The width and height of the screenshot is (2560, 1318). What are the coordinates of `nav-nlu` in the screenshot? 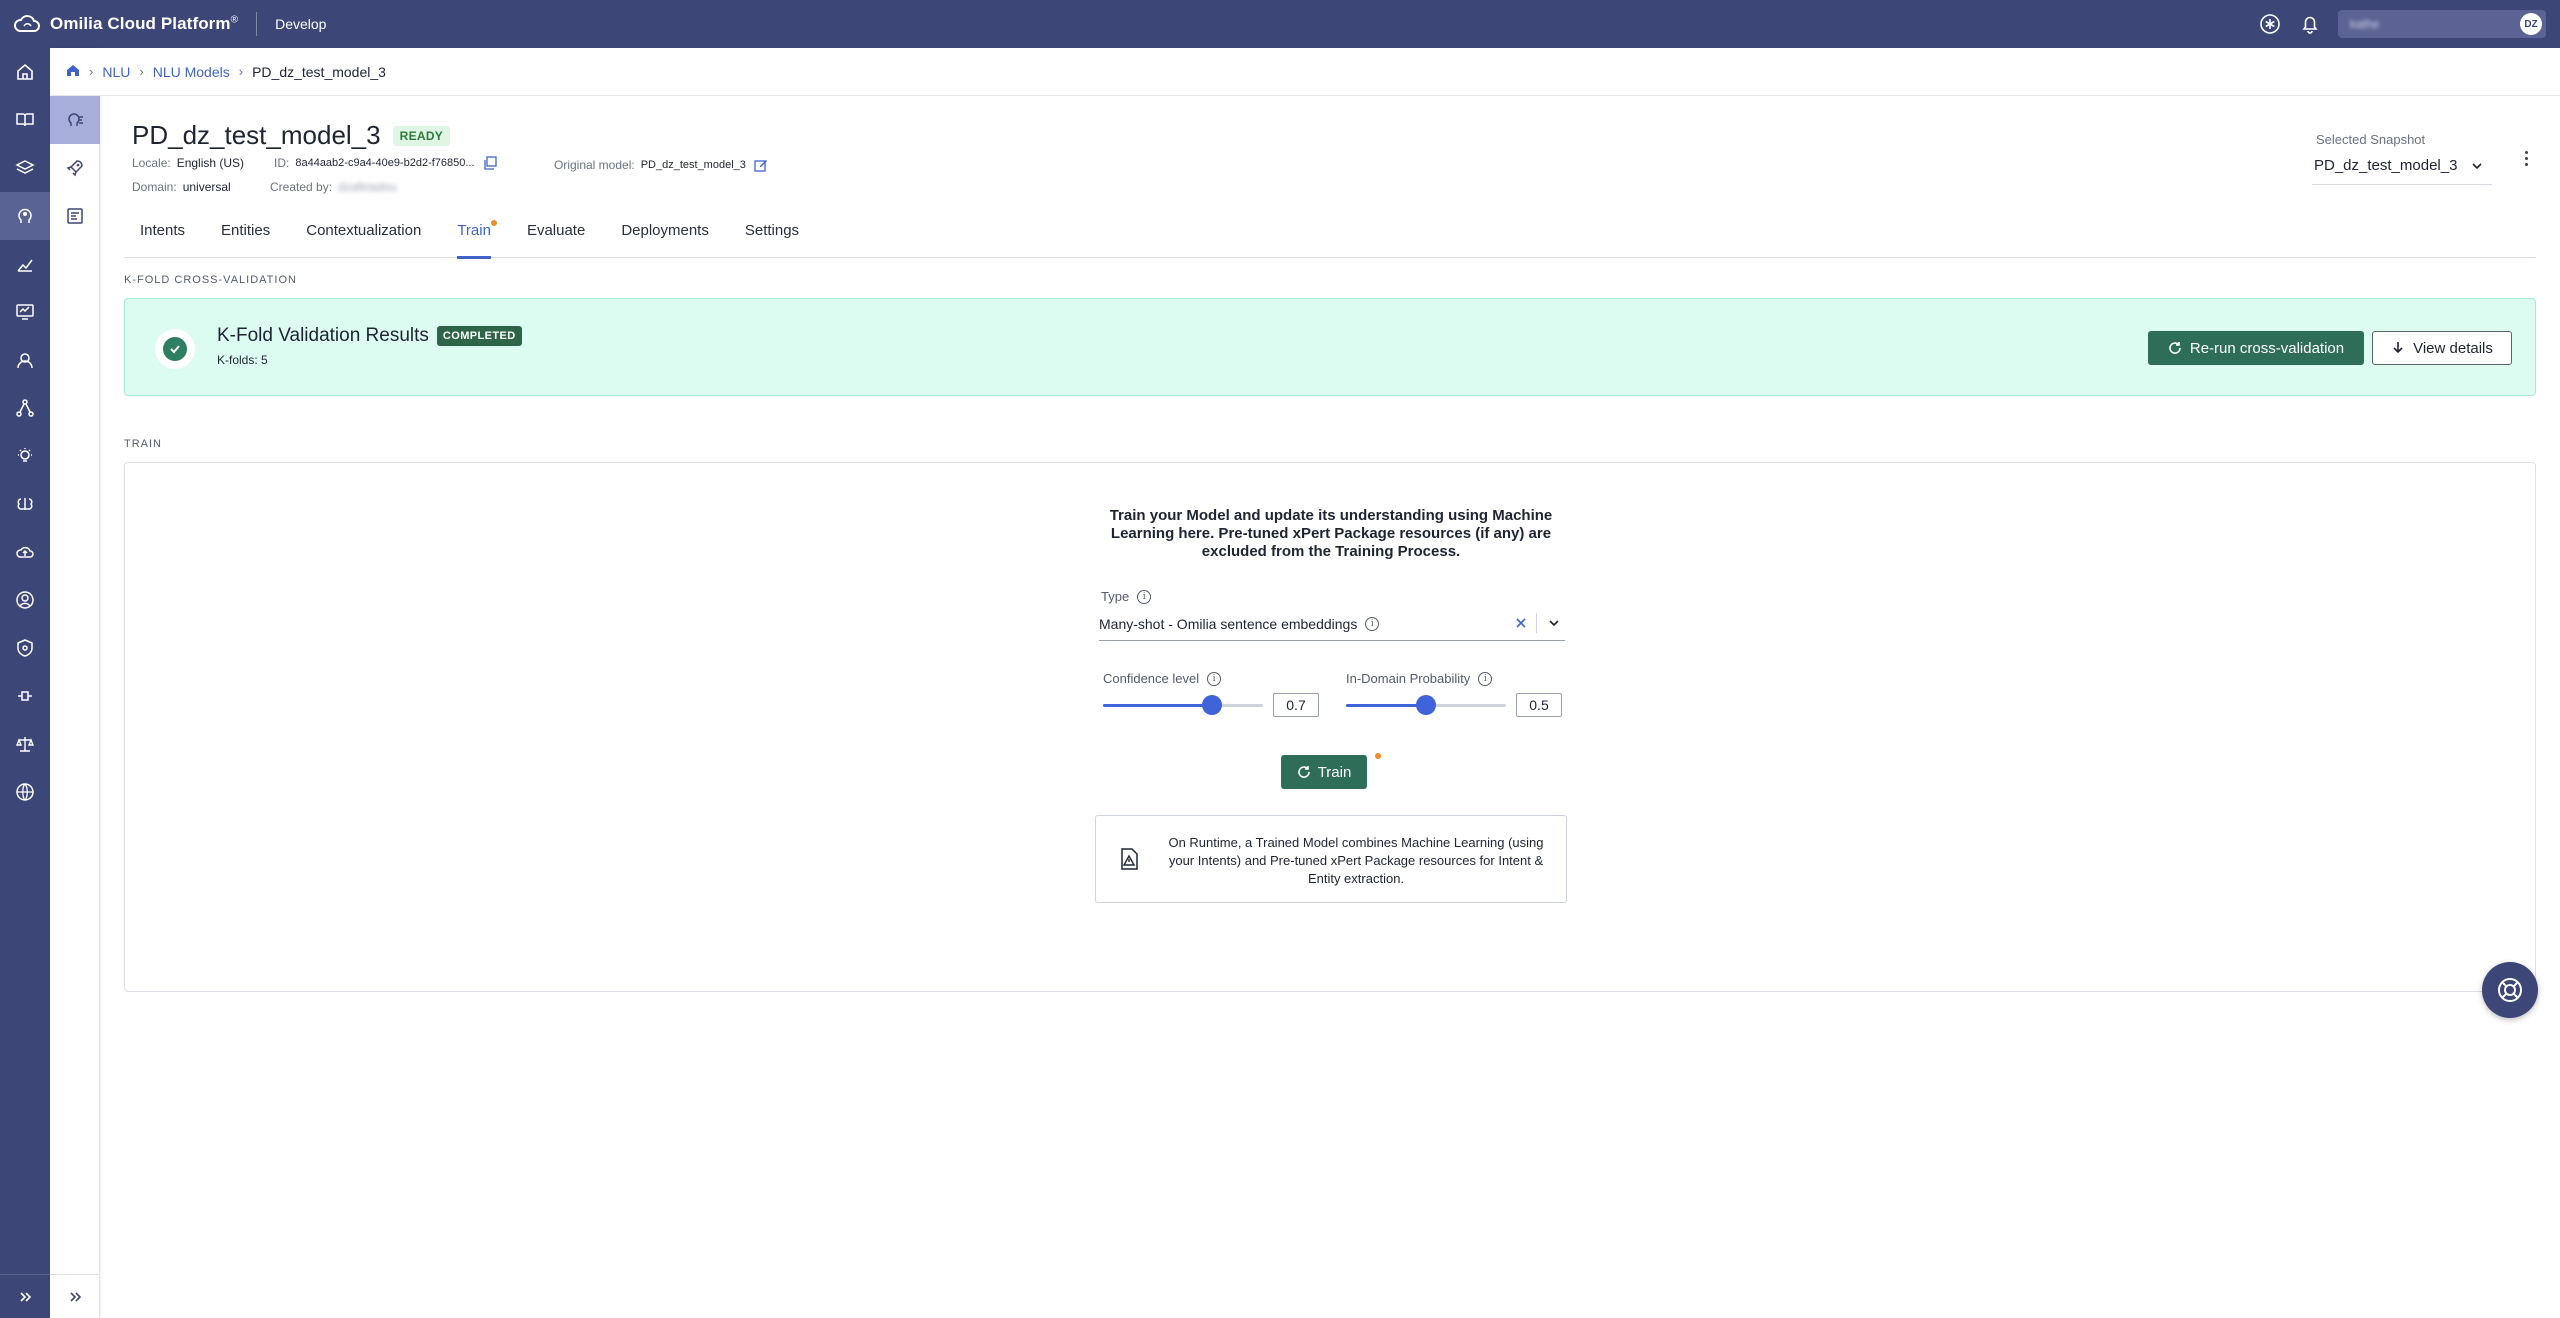 It's located at (25, 216).